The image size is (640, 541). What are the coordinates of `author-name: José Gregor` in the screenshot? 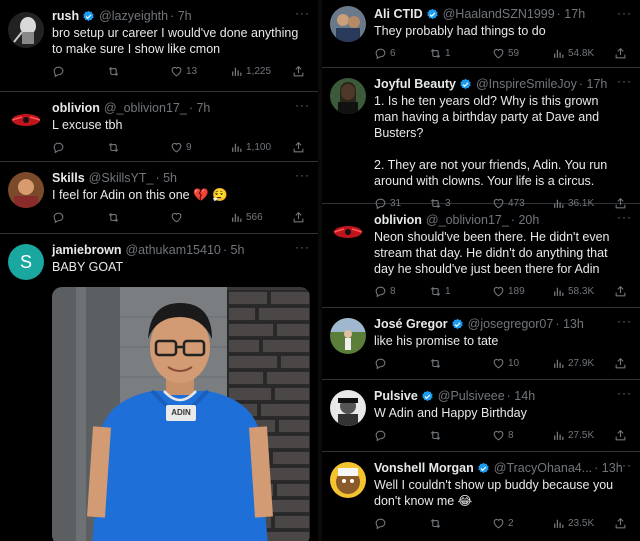 It's located at (411, 324).